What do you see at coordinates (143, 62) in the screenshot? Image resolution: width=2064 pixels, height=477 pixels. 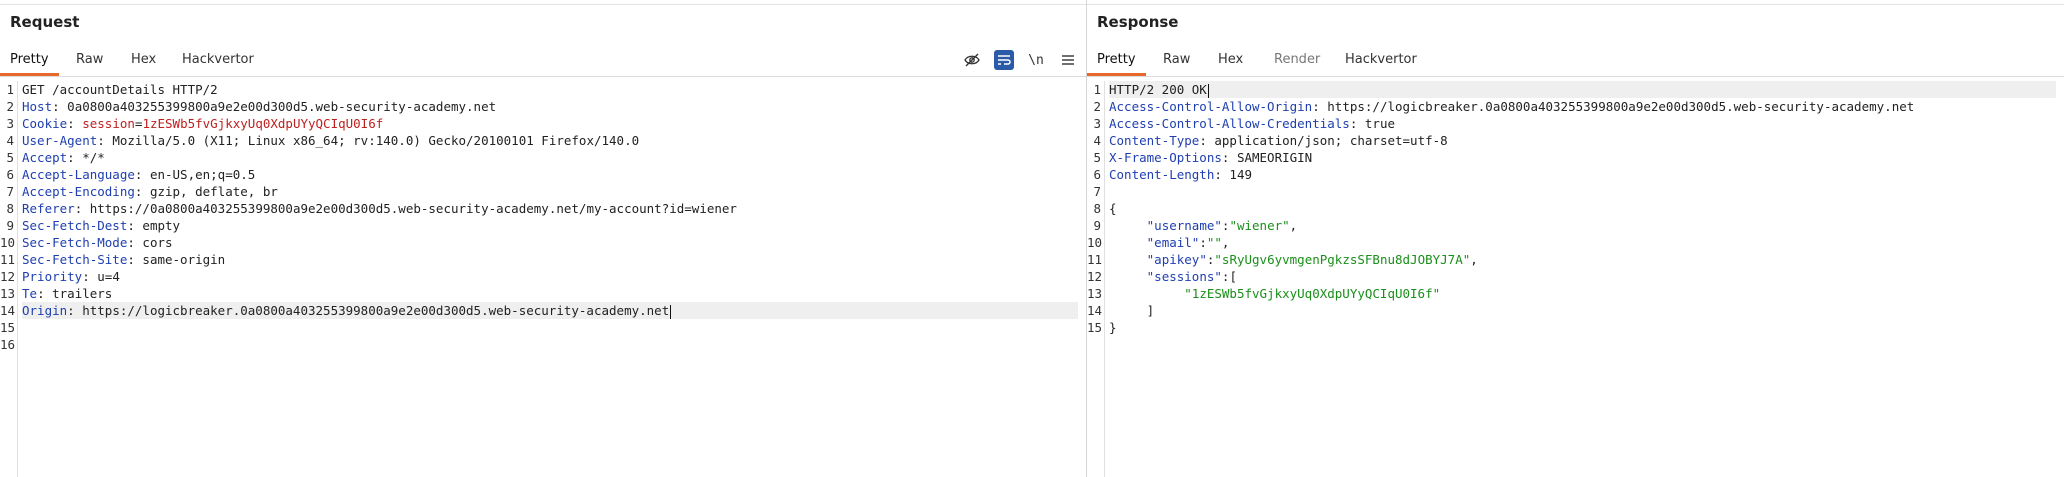 I see `tab-request-hex: Hex` at bounding box center [143, 62].